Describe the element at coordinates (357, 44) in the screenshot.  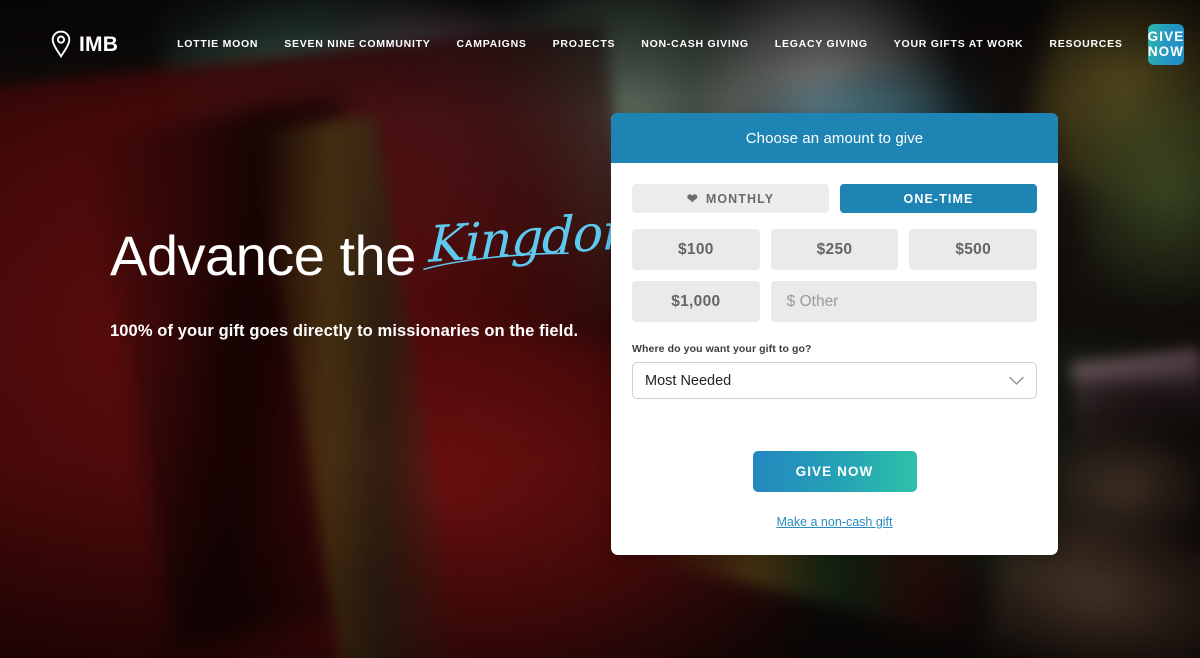
I see `nav-item-seven-nine-community: SEVEN NINE COMMUNITY` at that location.